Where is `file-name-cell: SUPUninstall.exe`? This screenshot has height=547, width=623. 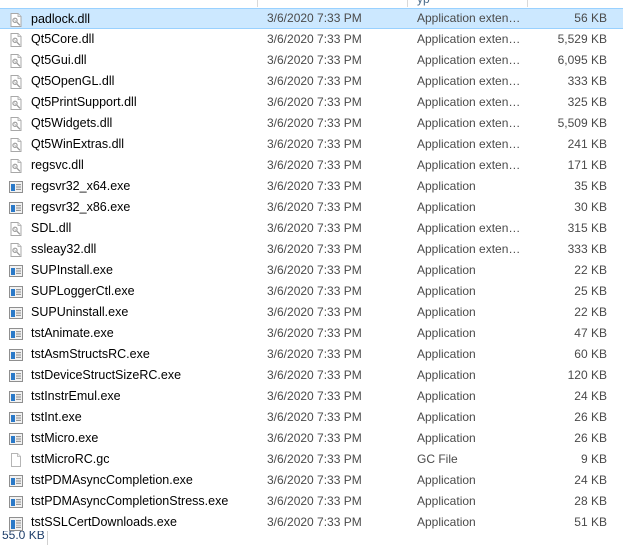
file-name-cell: SUPUninstall.exe is located at coordinates (128, 312).